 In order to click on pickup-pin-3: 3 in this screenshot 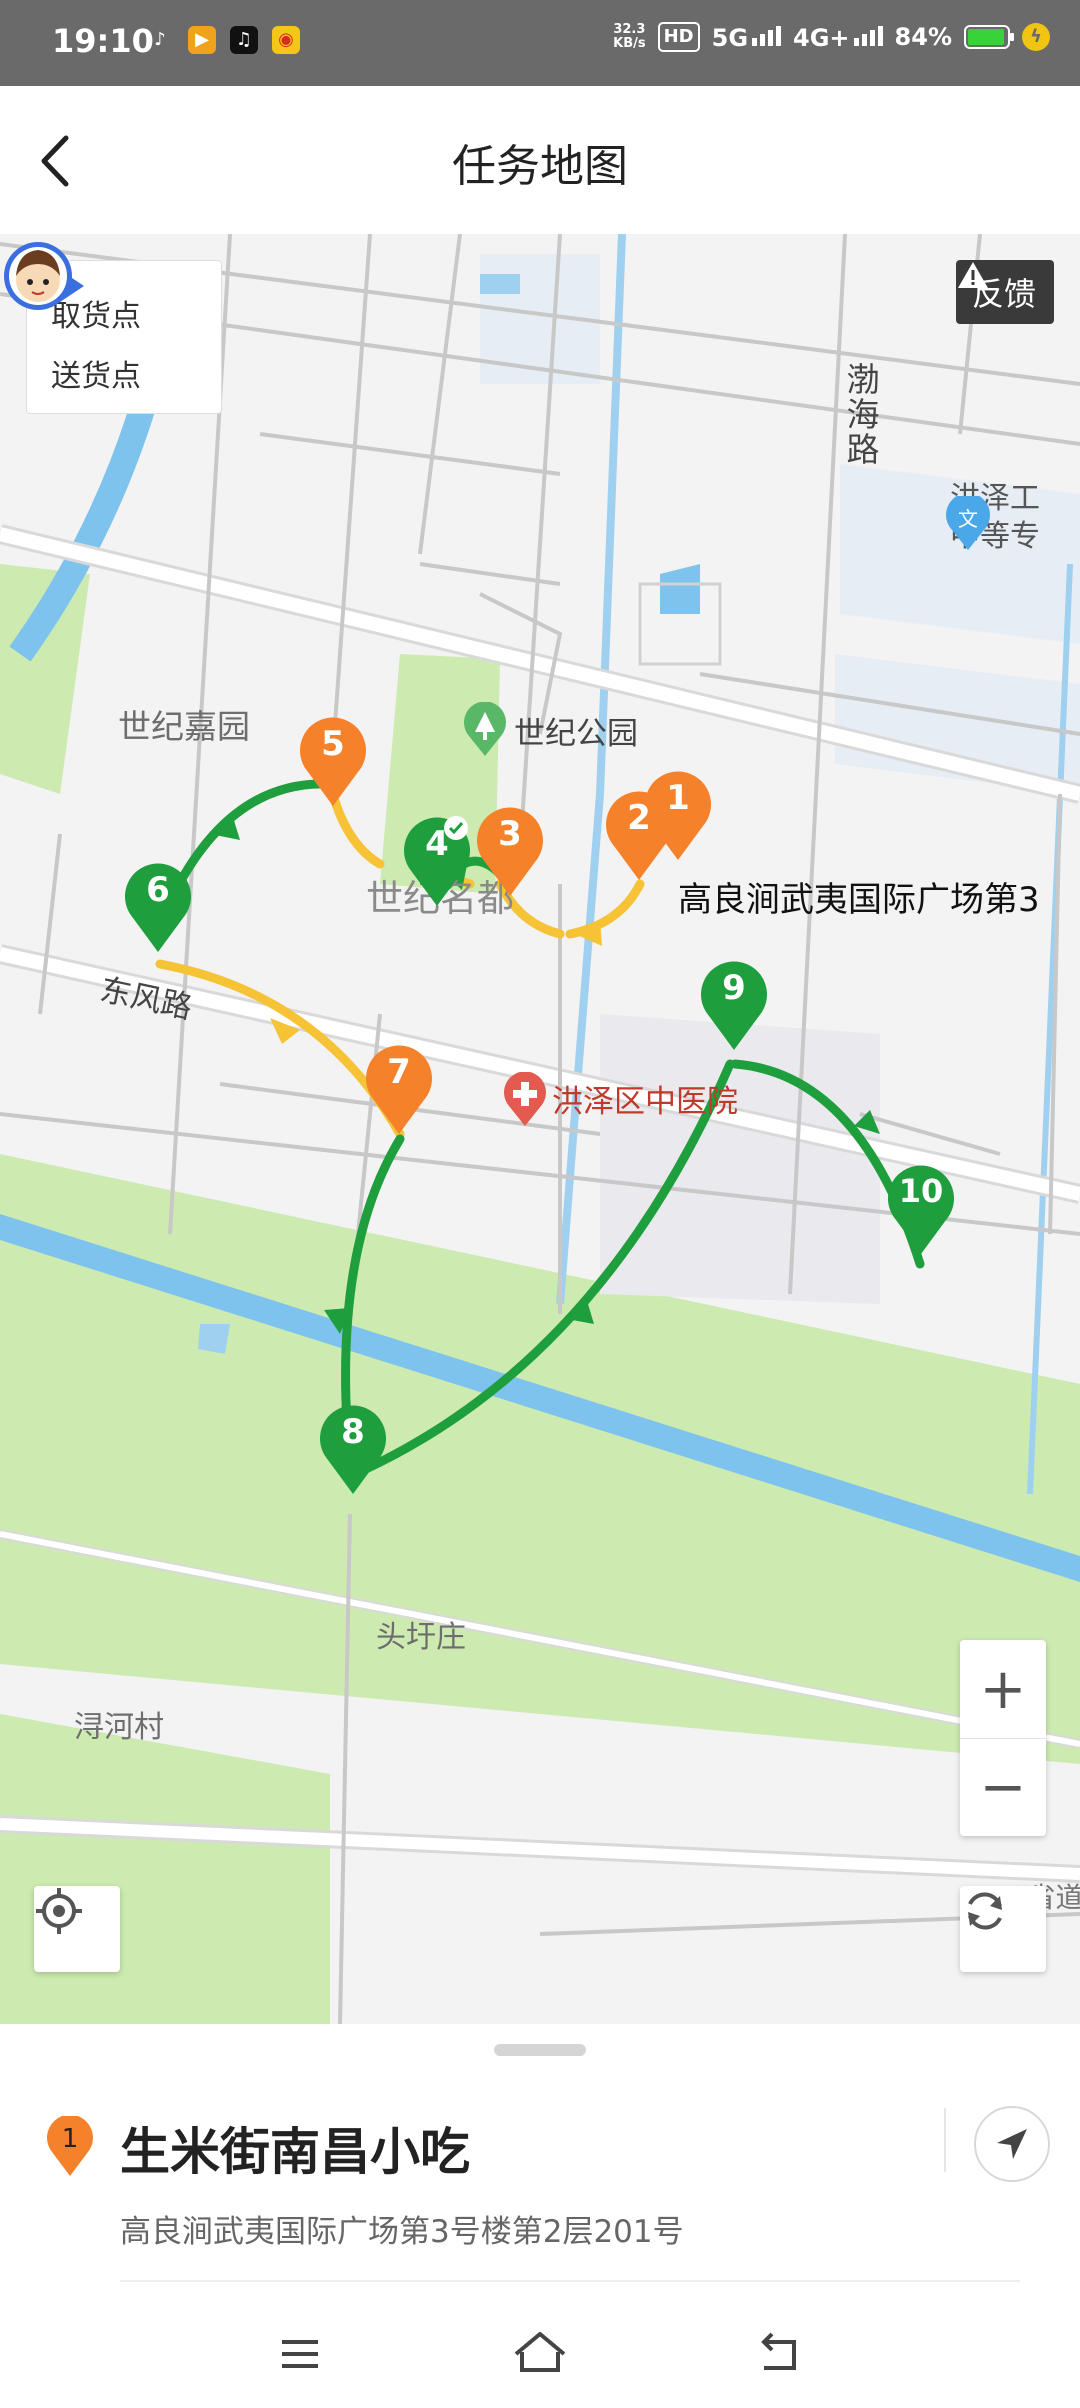, I will do `click(510, 852)`.